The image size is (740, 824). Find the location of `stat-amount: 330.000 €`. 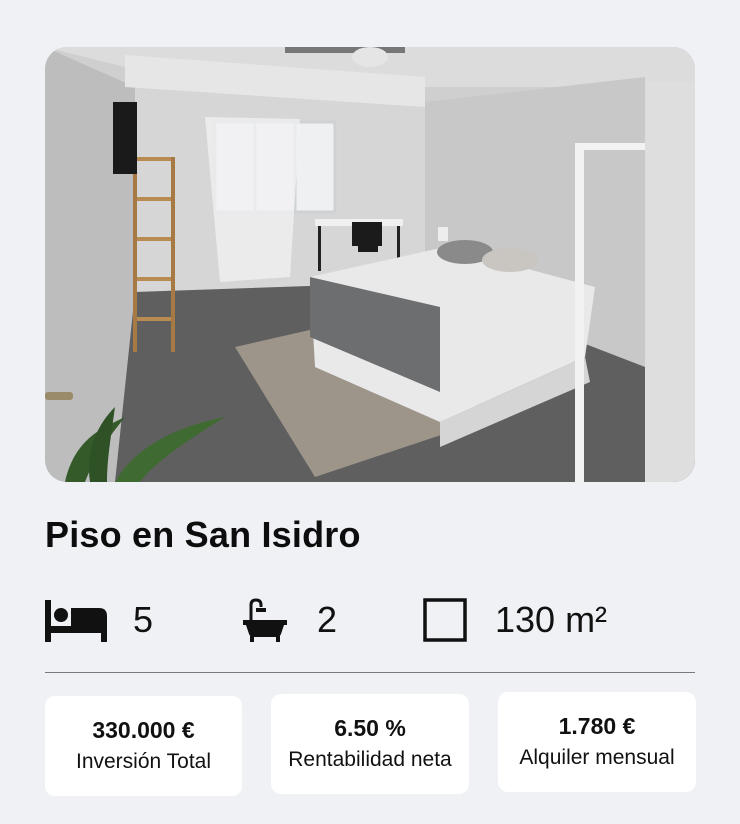

stat-amount: 330.000 € is located at coordinates (143, 730).